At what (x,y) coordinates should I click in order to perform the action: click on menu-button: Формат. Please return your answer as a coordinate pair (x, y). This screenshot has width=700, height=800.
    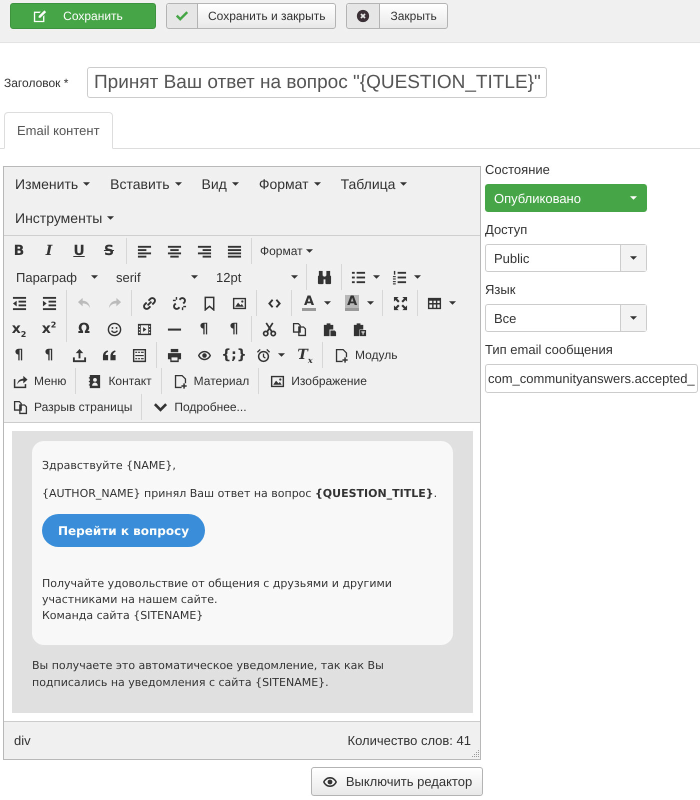
    Looking at the image, I should click on (286, 251).